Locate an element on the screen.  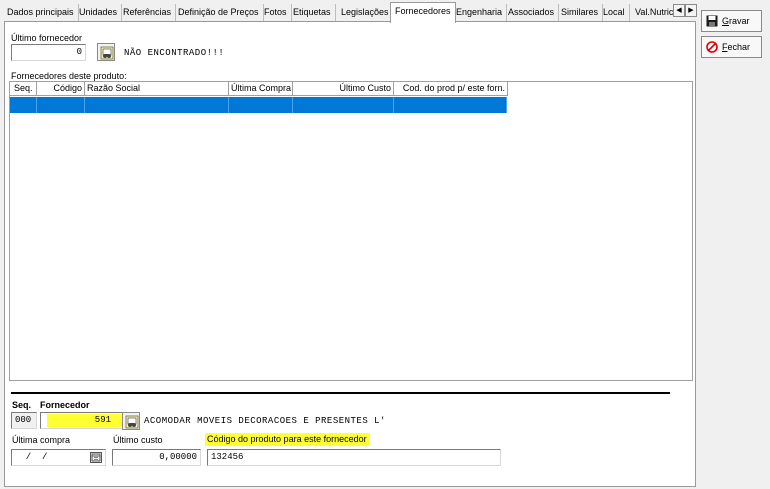
calendar-icon is located at coordinates (96, 457).